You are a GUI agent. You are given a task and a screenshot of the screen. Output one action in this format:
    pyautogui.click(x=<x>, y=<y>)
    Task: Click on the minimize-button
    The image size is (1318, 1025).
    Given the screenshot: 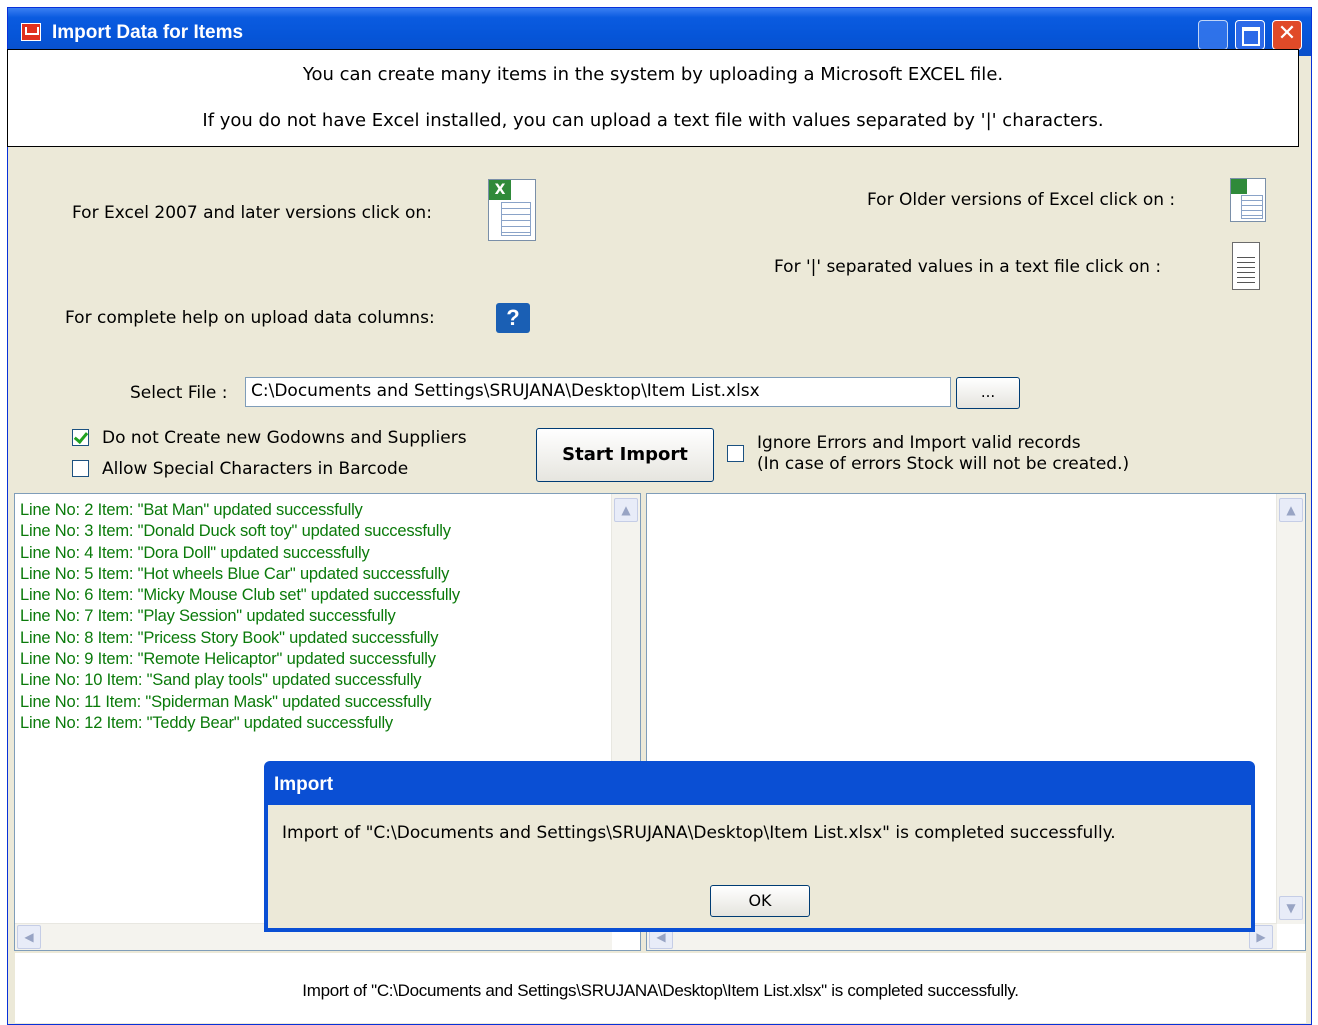 What is the action you would take?
    pyautogui.click(x=1213, y=35)
    